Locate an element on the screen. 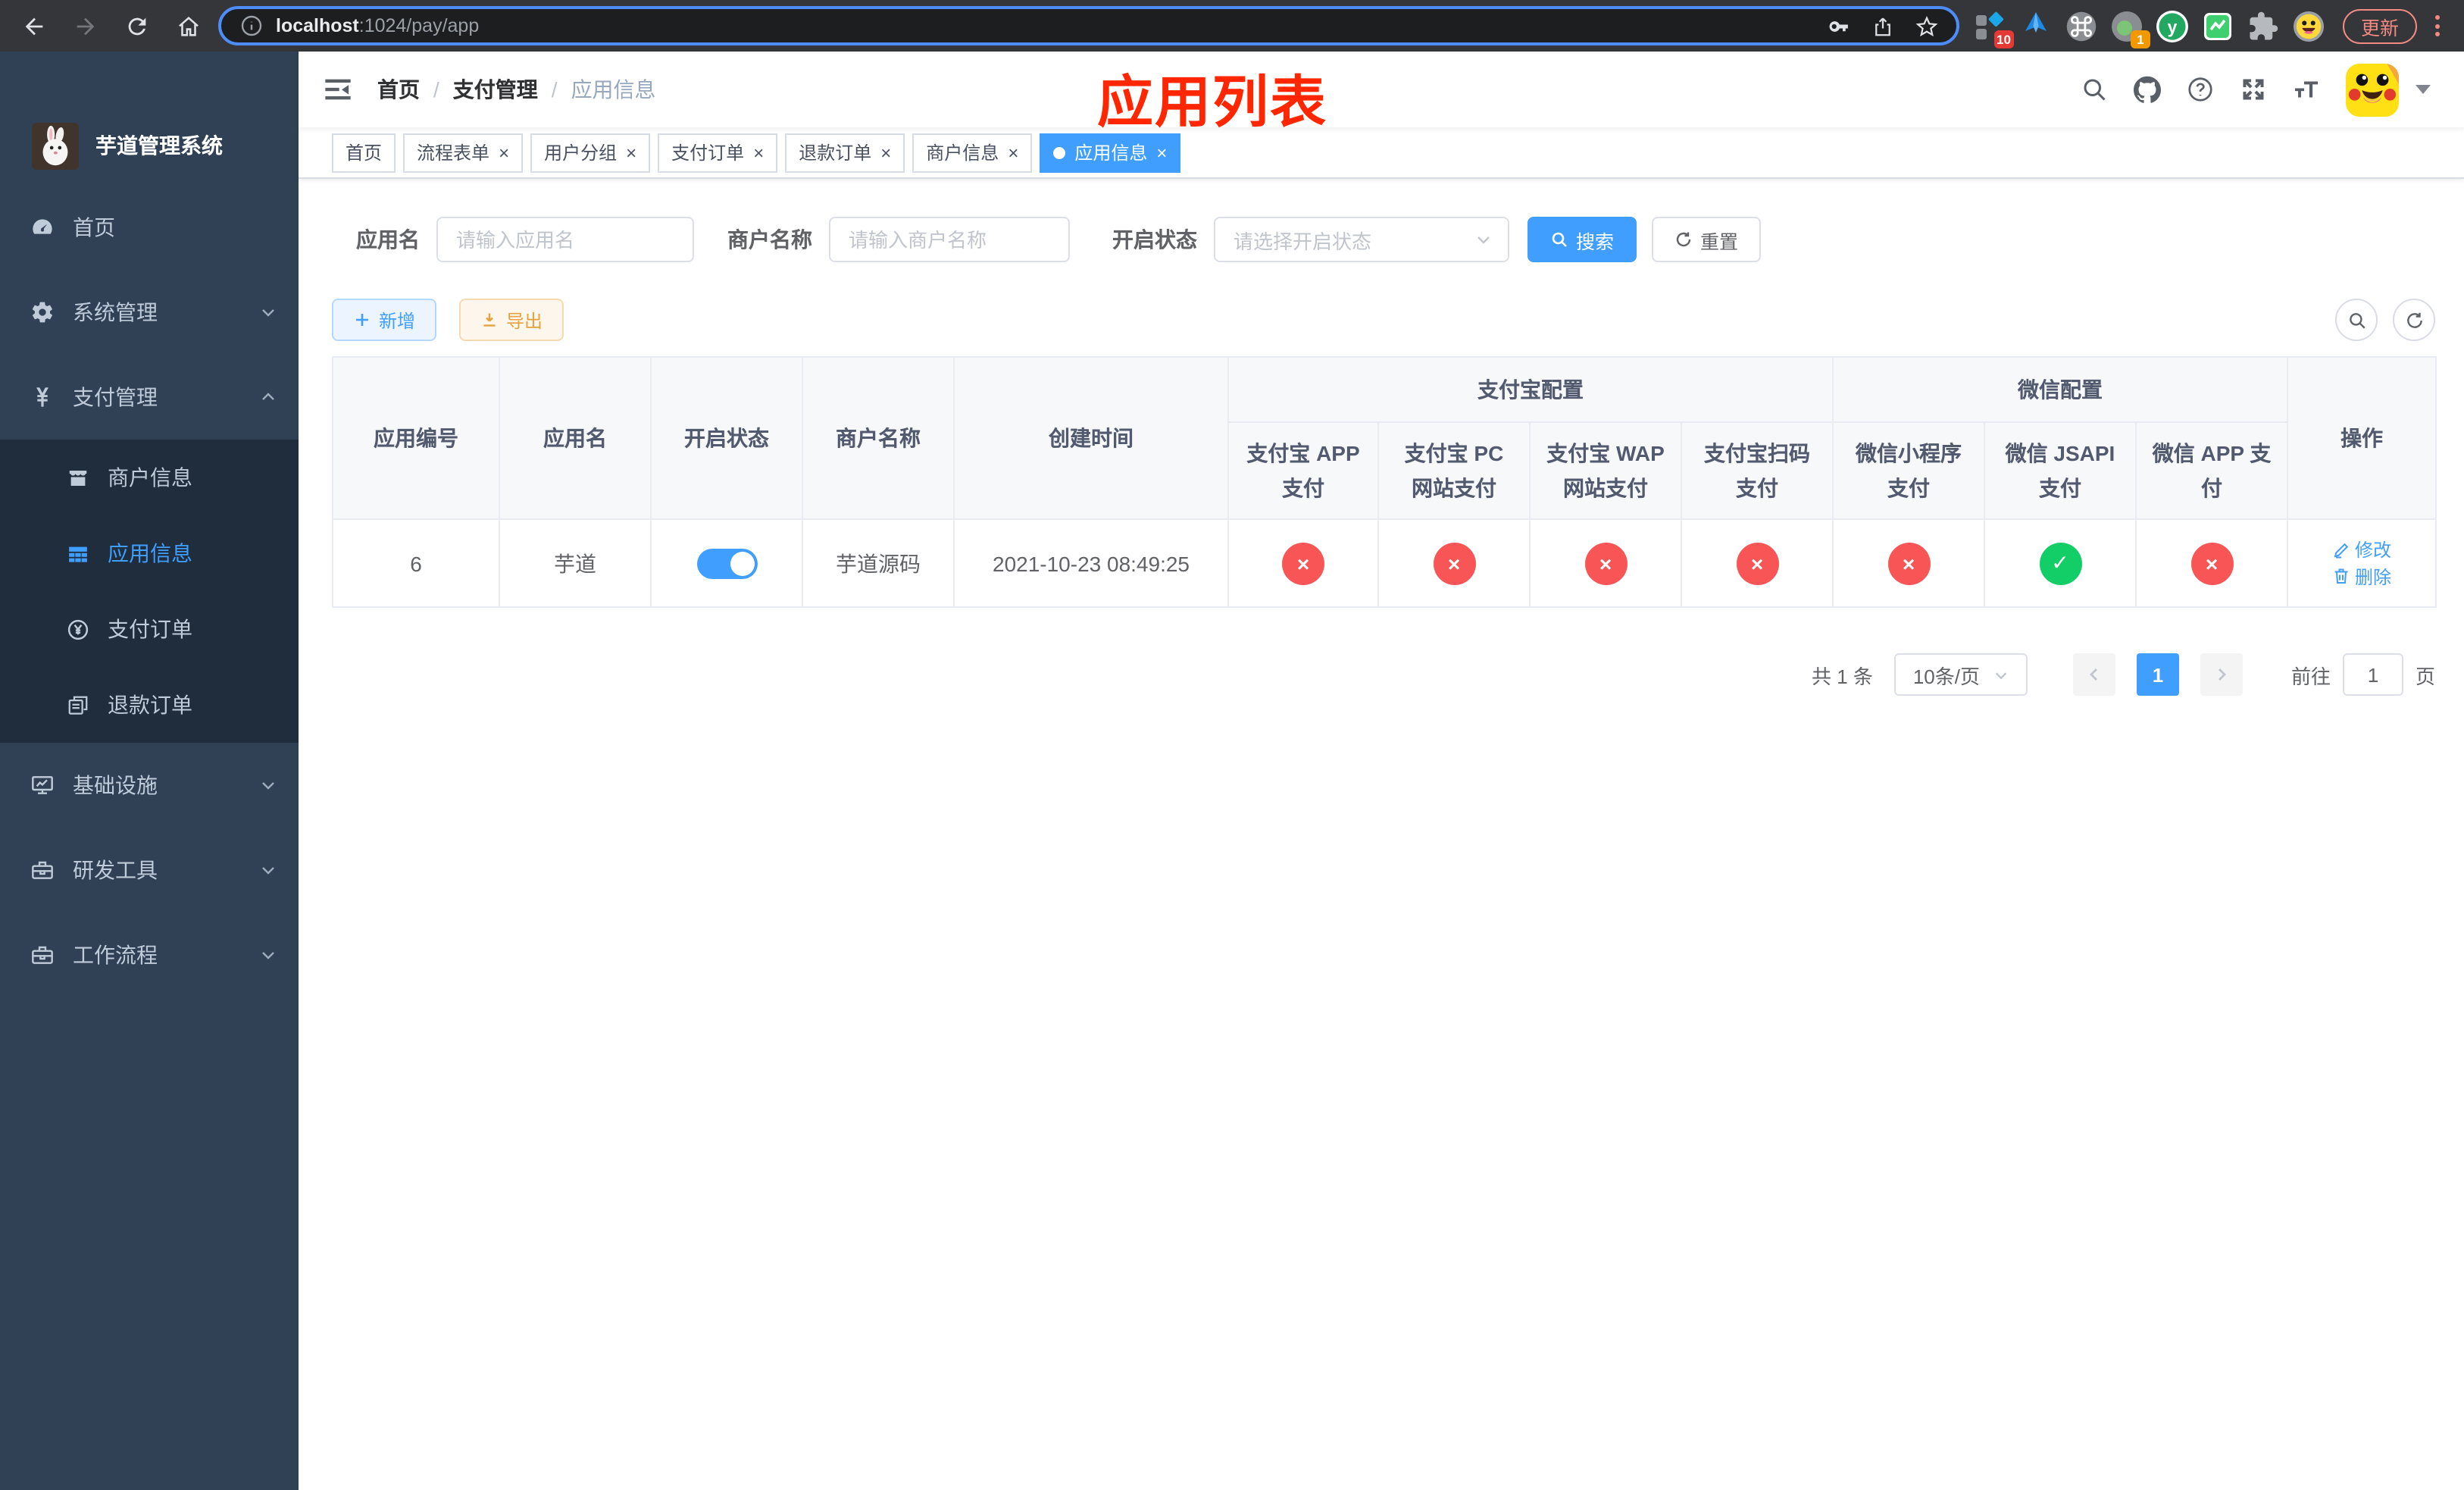 Image resolution: width=2464 pixels, height=1490 pixels. sidebar-item-workflow: 工作流程 is located at coordinates (149, 955).